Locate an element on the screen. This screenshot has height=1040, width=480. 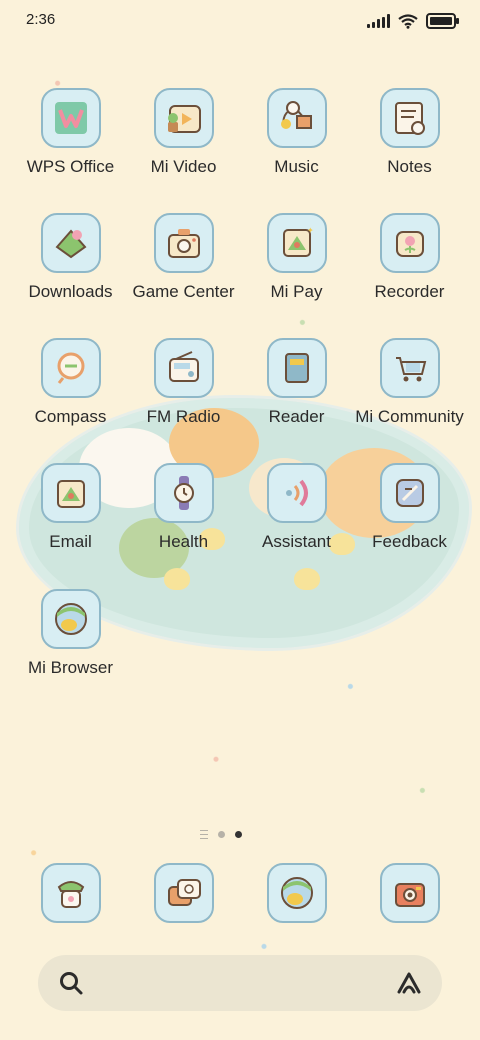
app-downloads: Downloads is located at coordinates (70, 257).